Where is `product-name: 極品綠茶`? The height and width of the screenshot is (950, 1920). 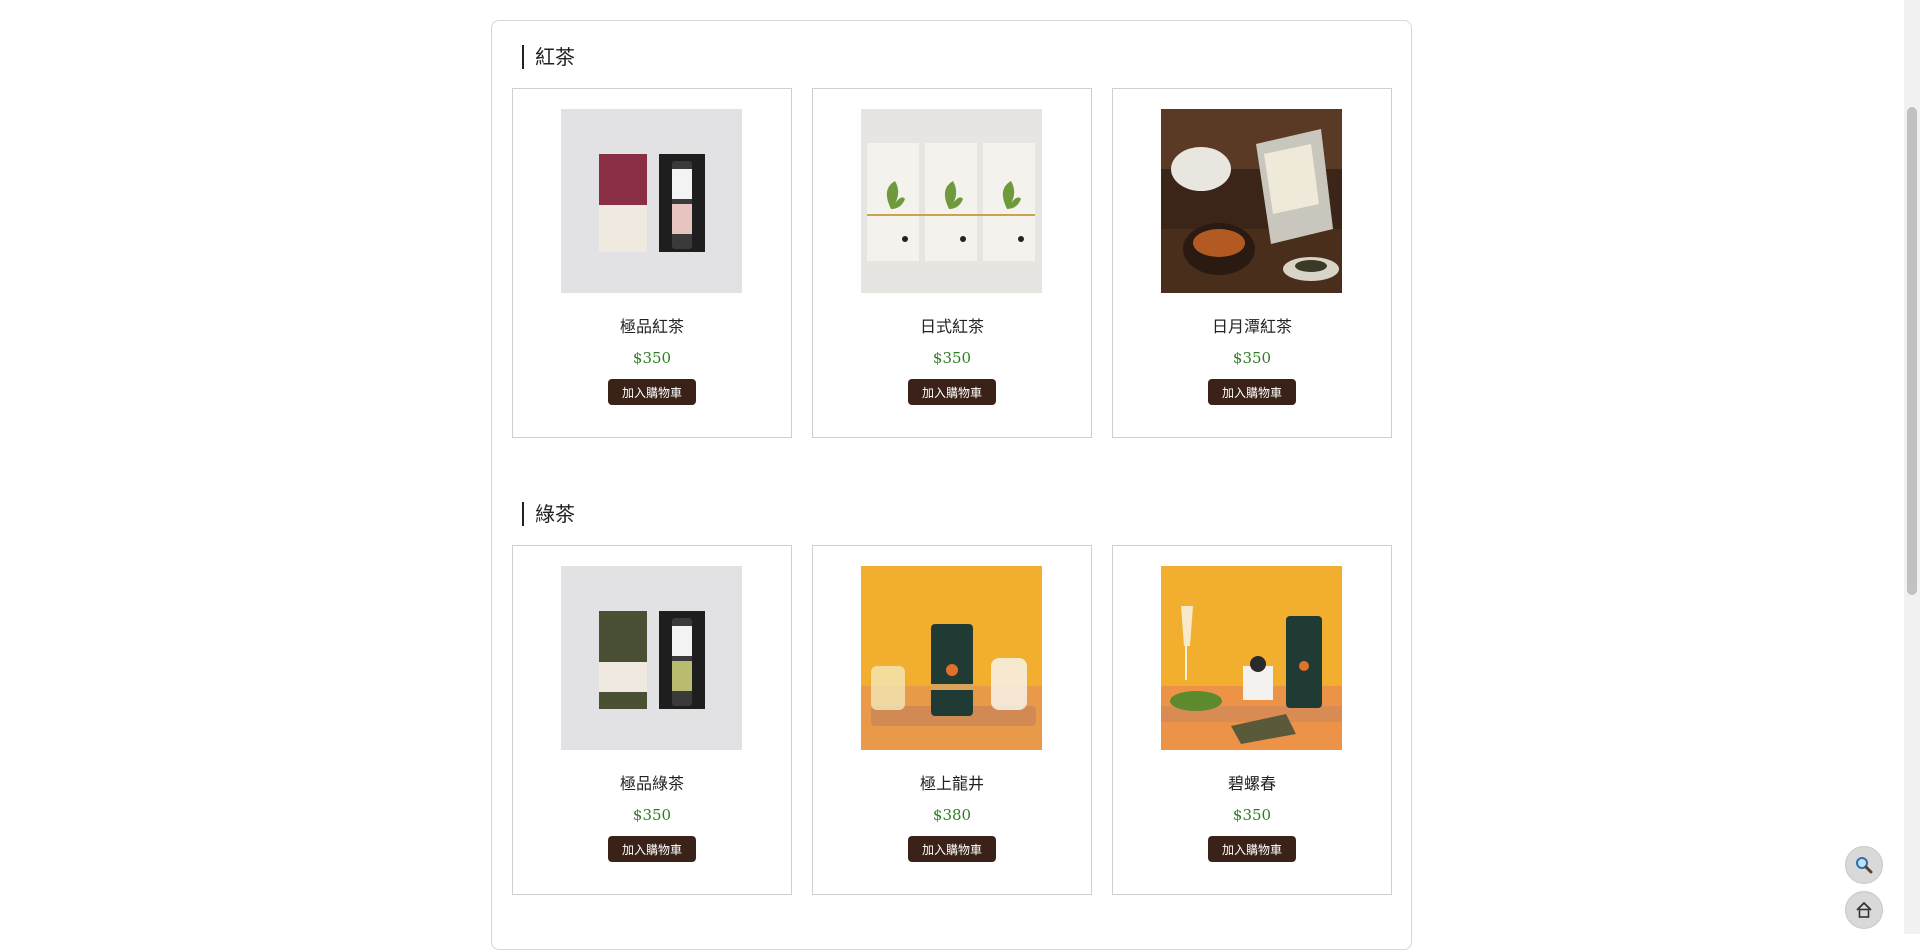
product-name: 極品綠茶 is located at coordinates (652, 782).